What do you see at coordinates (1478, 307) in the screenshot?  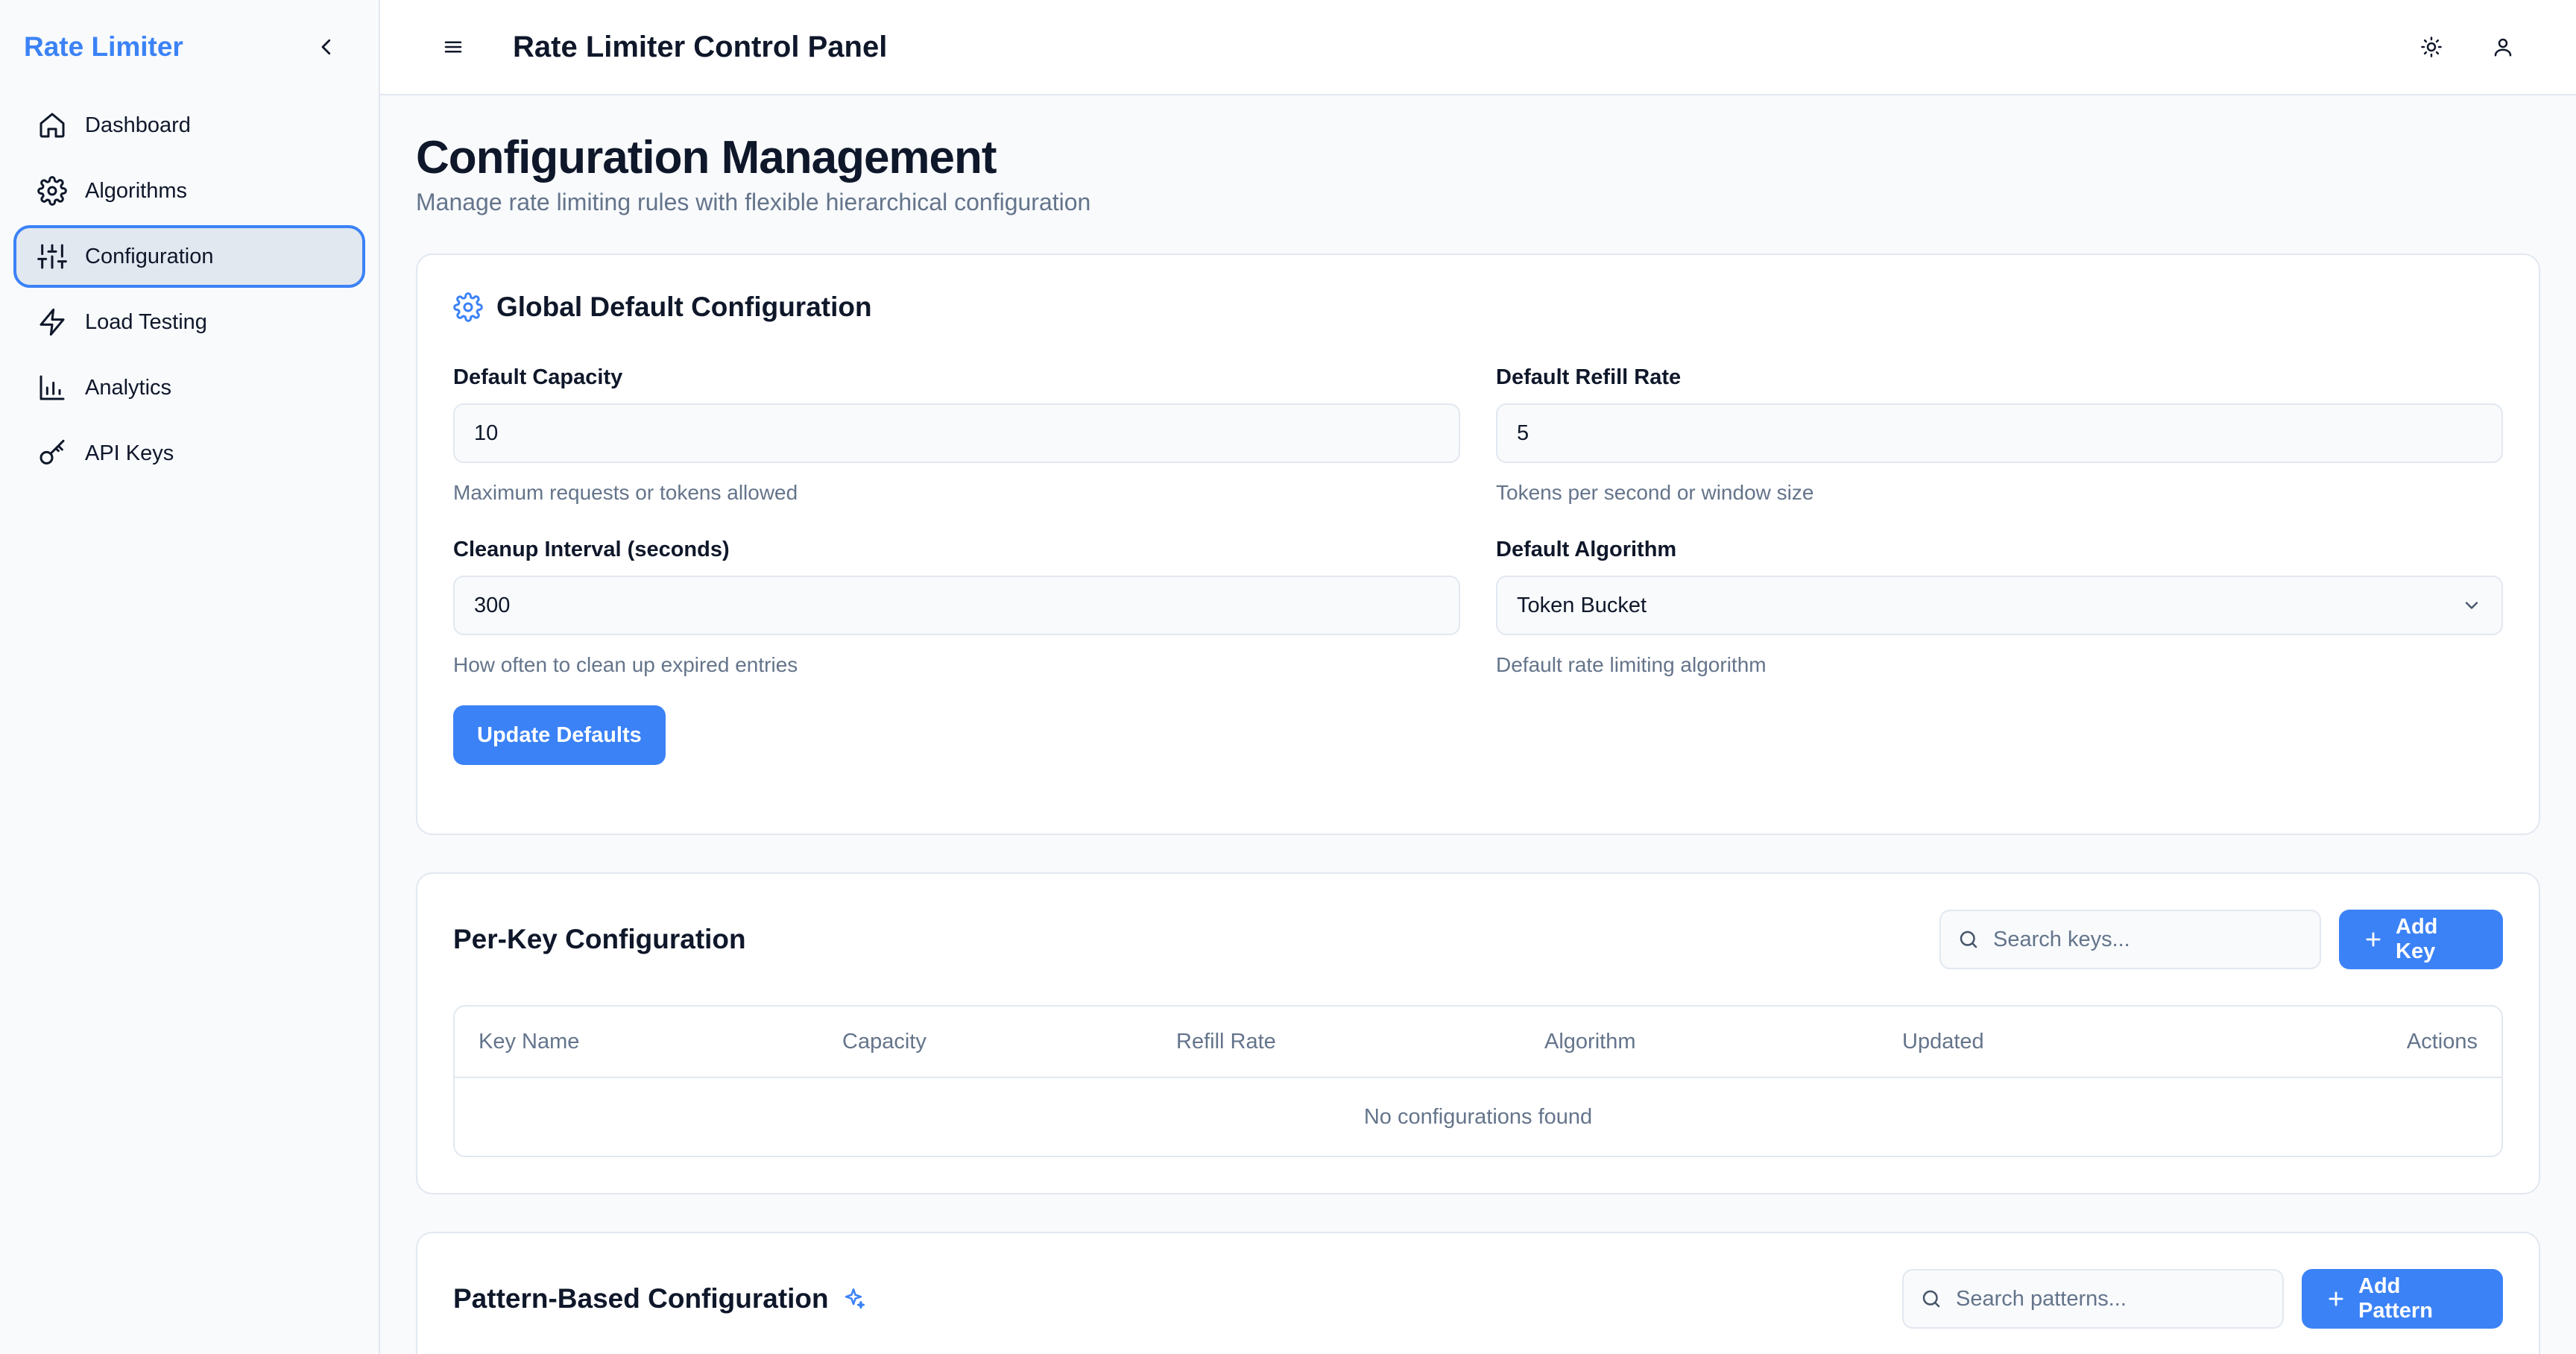 I see `global-config-header: Global Default Configuration` at bounding box center [1478, 307].